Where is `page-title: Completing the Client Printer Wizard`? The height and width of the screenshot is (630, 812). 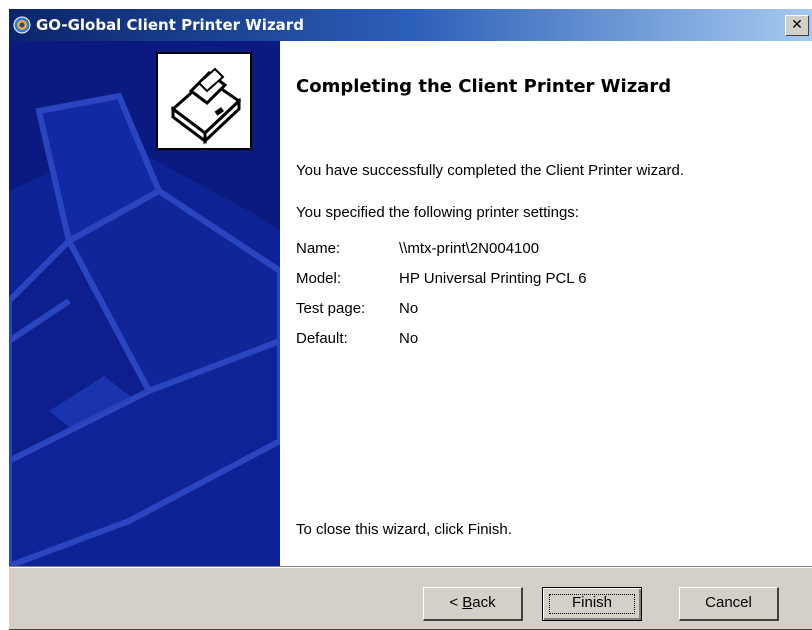
page-title: Completing the Client Printer Wizard is located at coordinates (484, 86).